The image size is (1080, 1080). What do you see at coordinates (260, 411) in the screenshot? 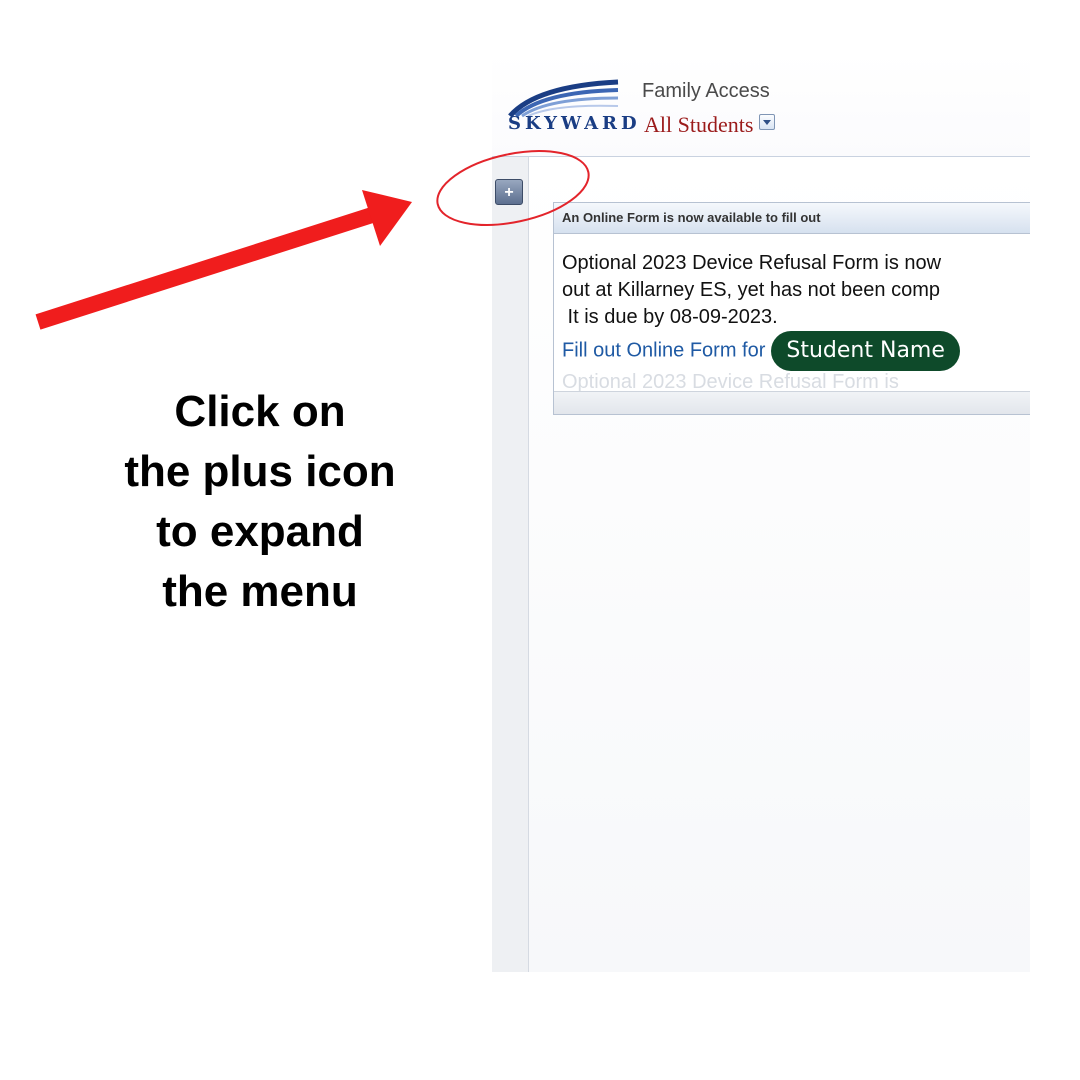
I see `instruction-line-1: Click on` at bounding box center [260, 411].